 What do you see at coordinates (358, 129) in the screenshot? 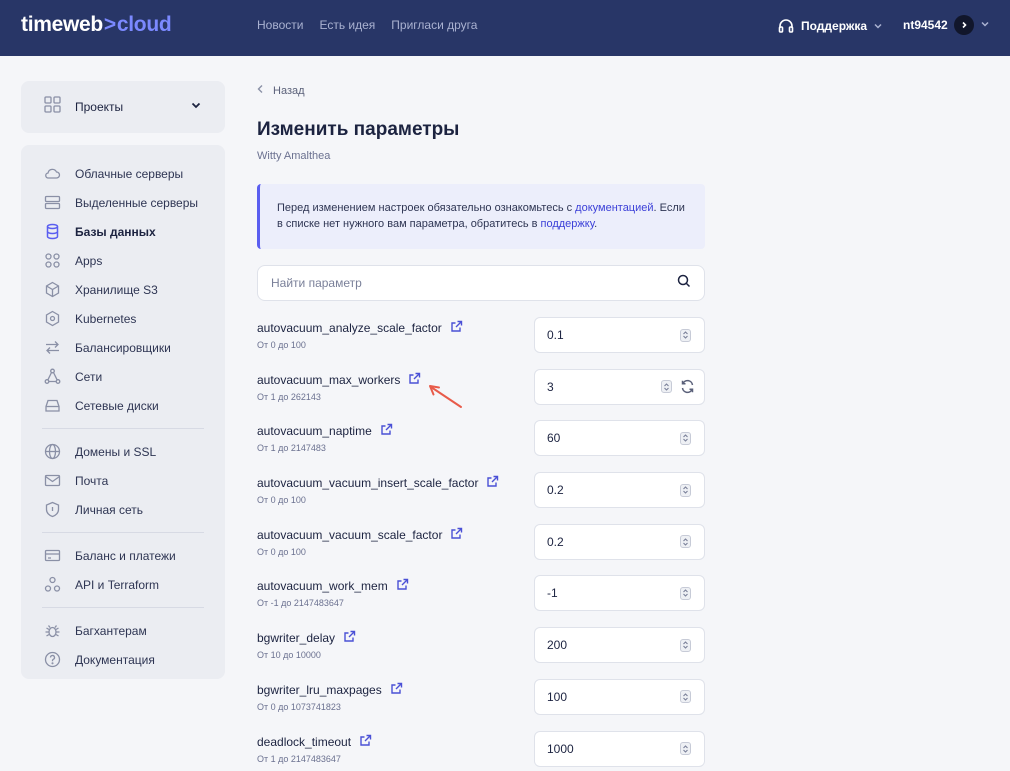
I see `page-title: Изменить параметры` at bounding box center [358, 129].